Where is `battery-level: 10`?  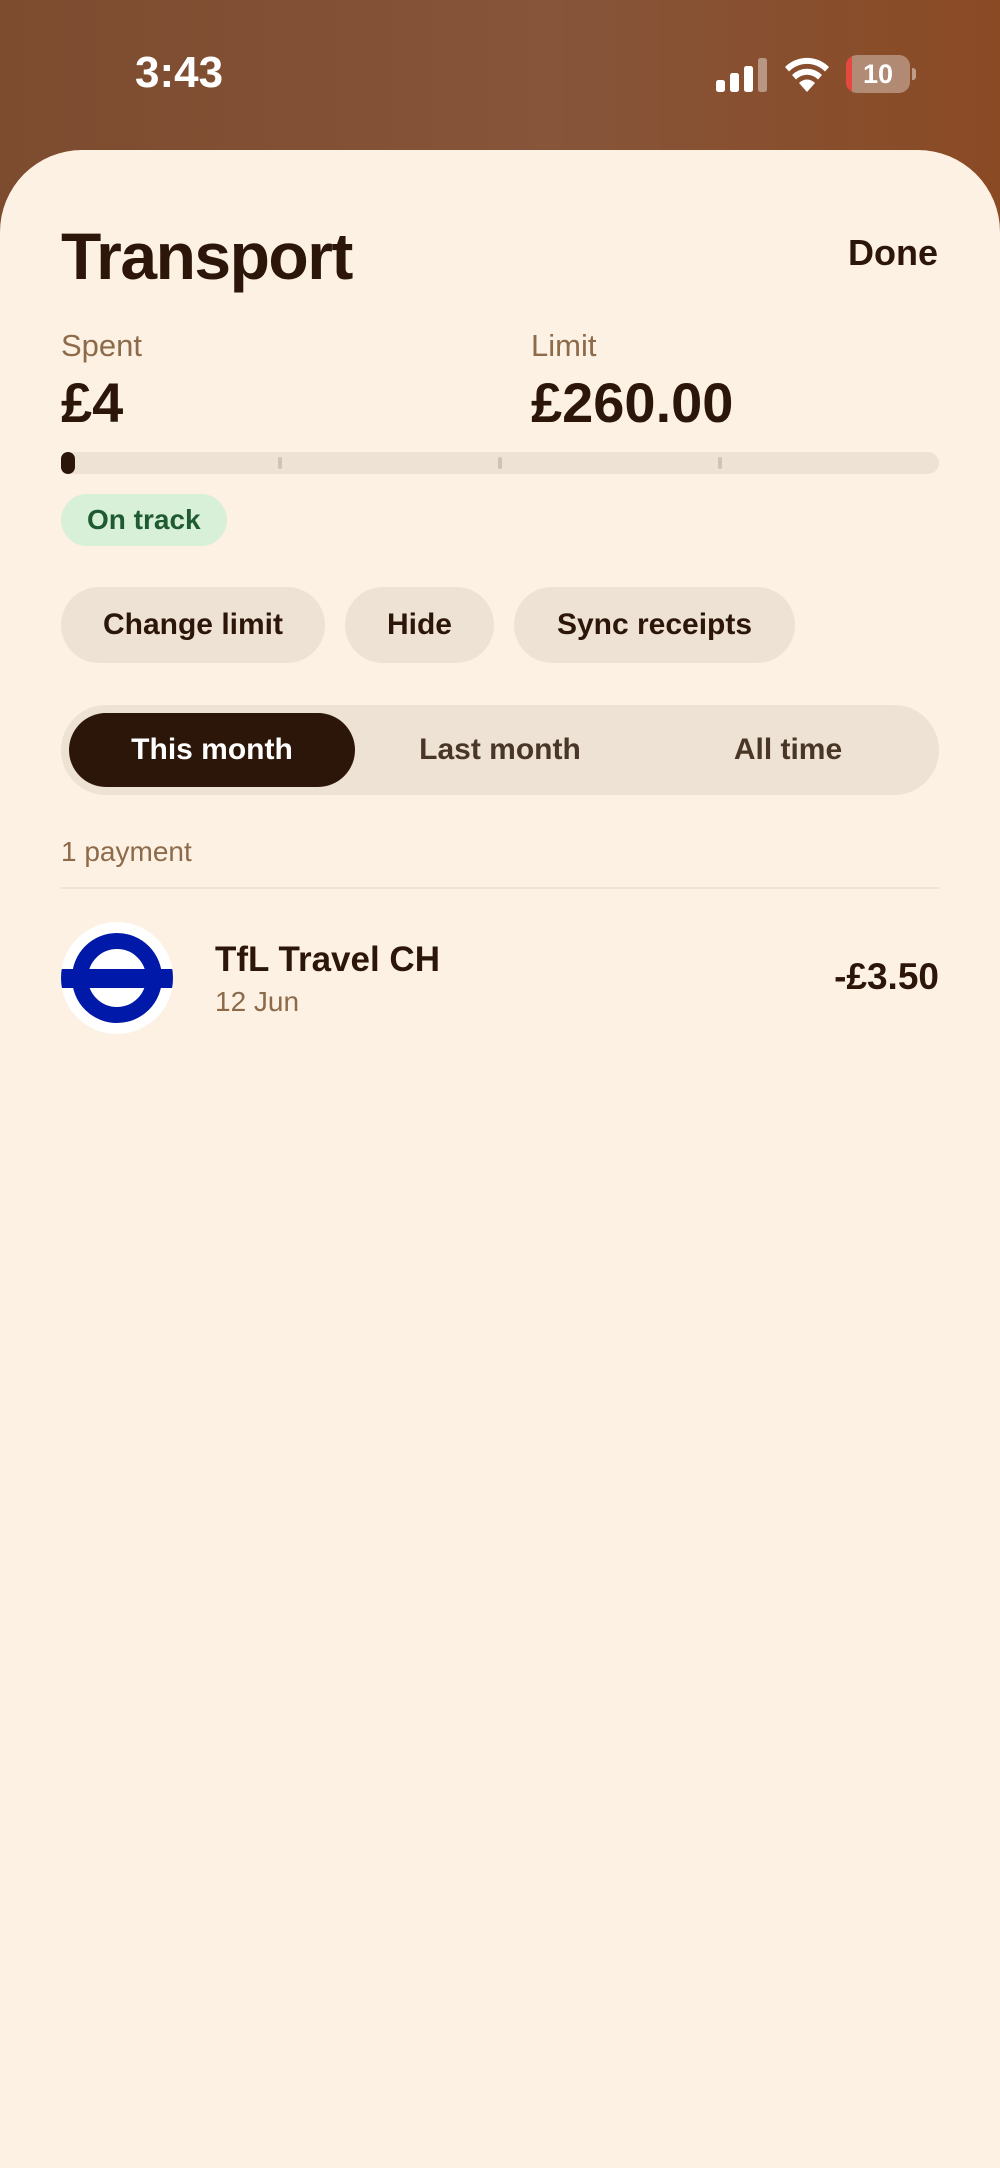
battery-level: 10 is located at coordinates (878, 74).